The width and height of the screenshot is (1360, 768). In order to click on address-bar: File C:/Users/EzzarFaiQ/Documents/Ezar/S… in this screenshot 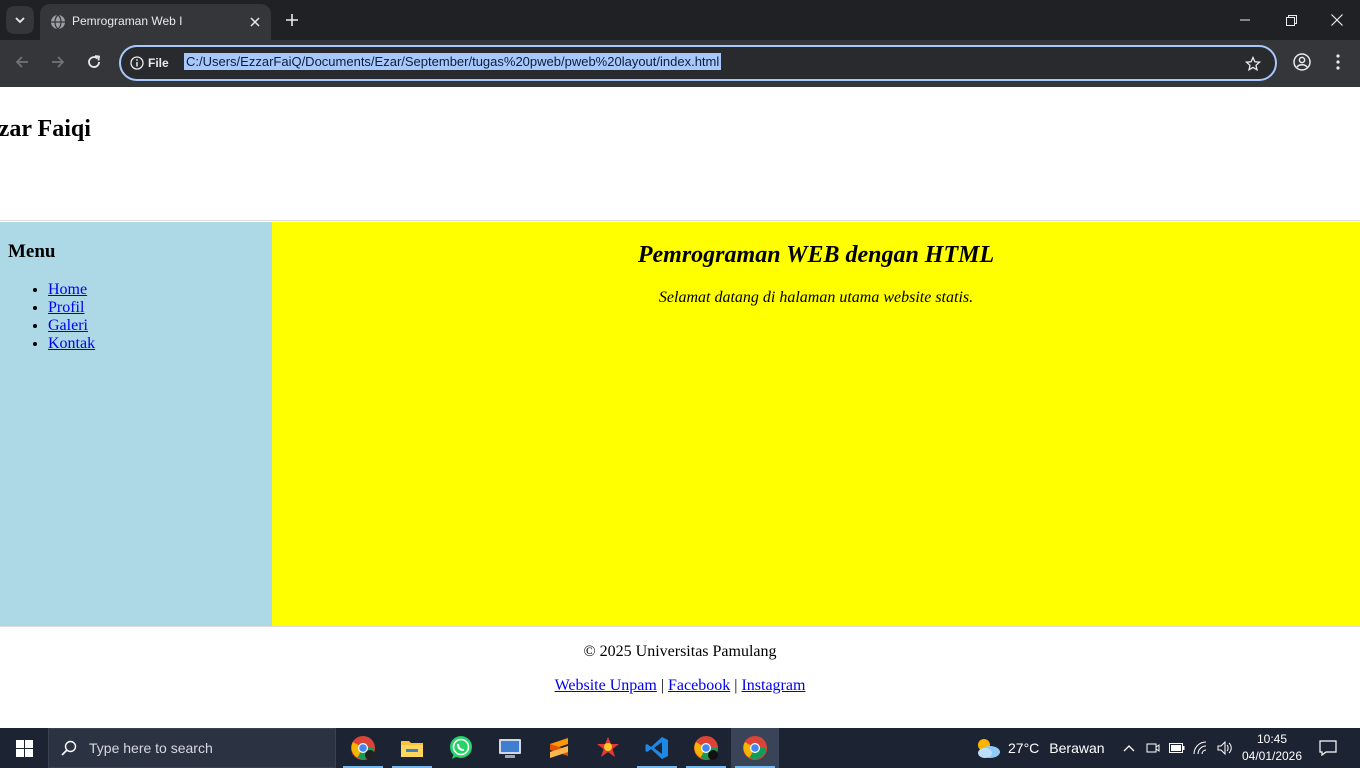, I will do `click(698, 63)`.